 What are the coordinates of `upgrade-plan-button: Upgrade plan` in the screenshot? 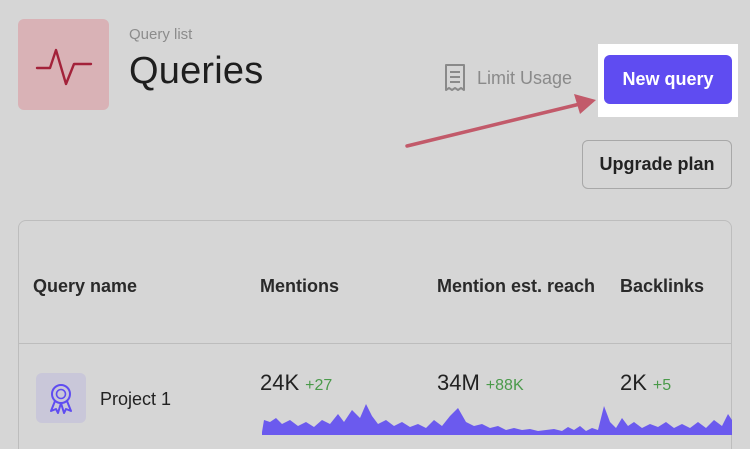 It's located at (657, 164).